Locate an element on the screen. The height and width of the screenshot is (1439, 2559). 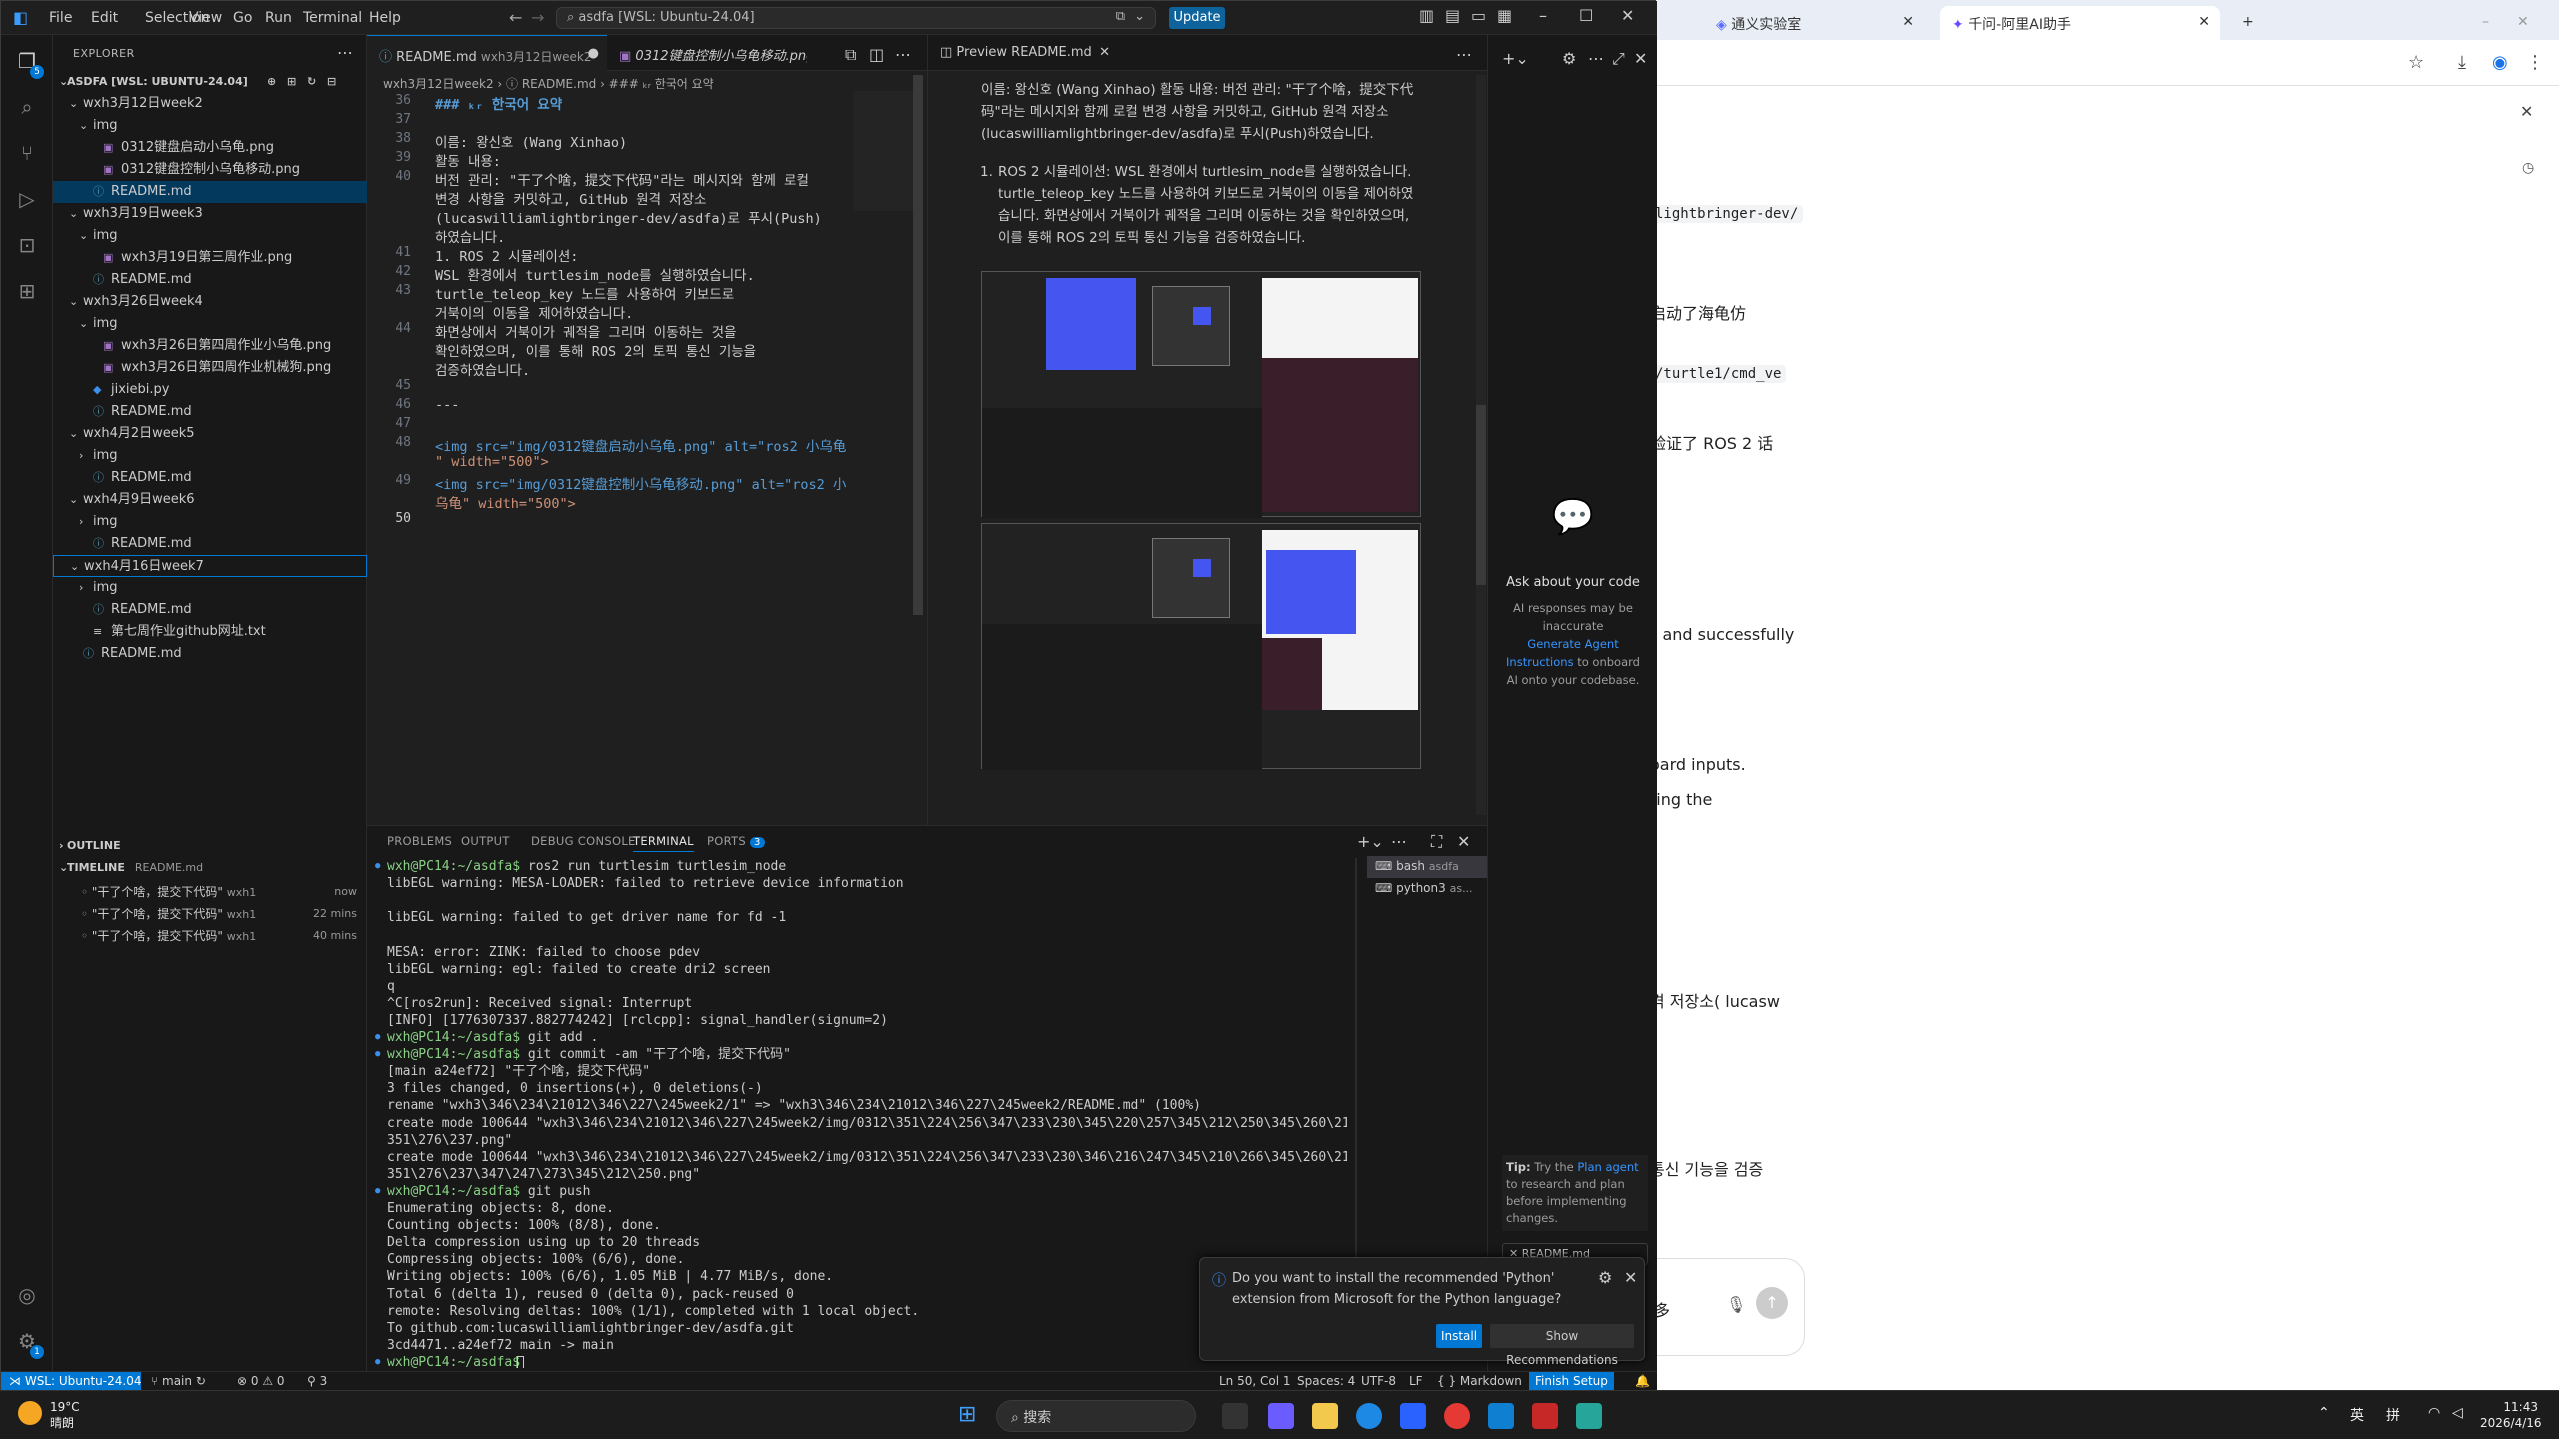
run-debug-icon: ▷ is located at coordinates (27, 200).